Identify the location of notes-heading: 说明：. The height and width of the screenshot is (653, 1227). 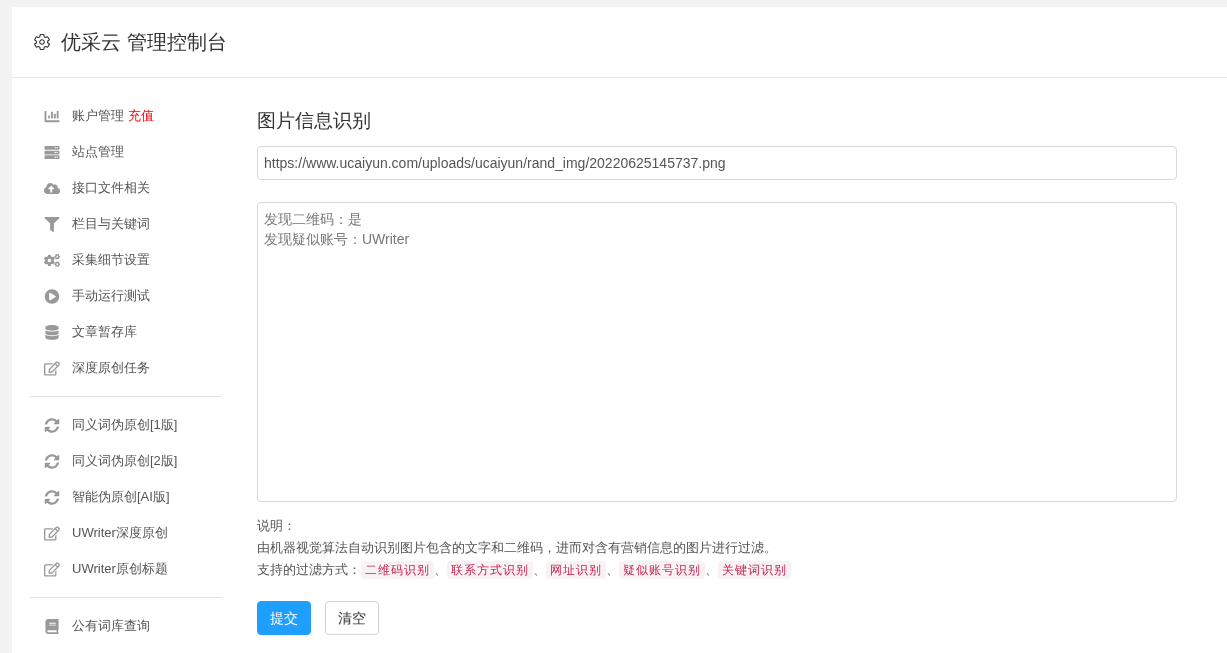
(277, 526).